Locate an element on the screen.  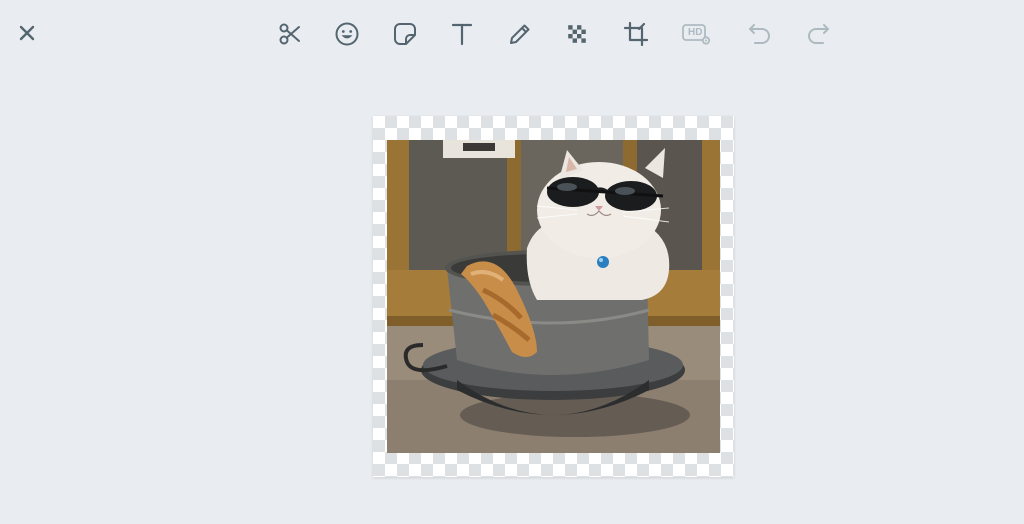
undo-button is located at coordinates (760, 34).